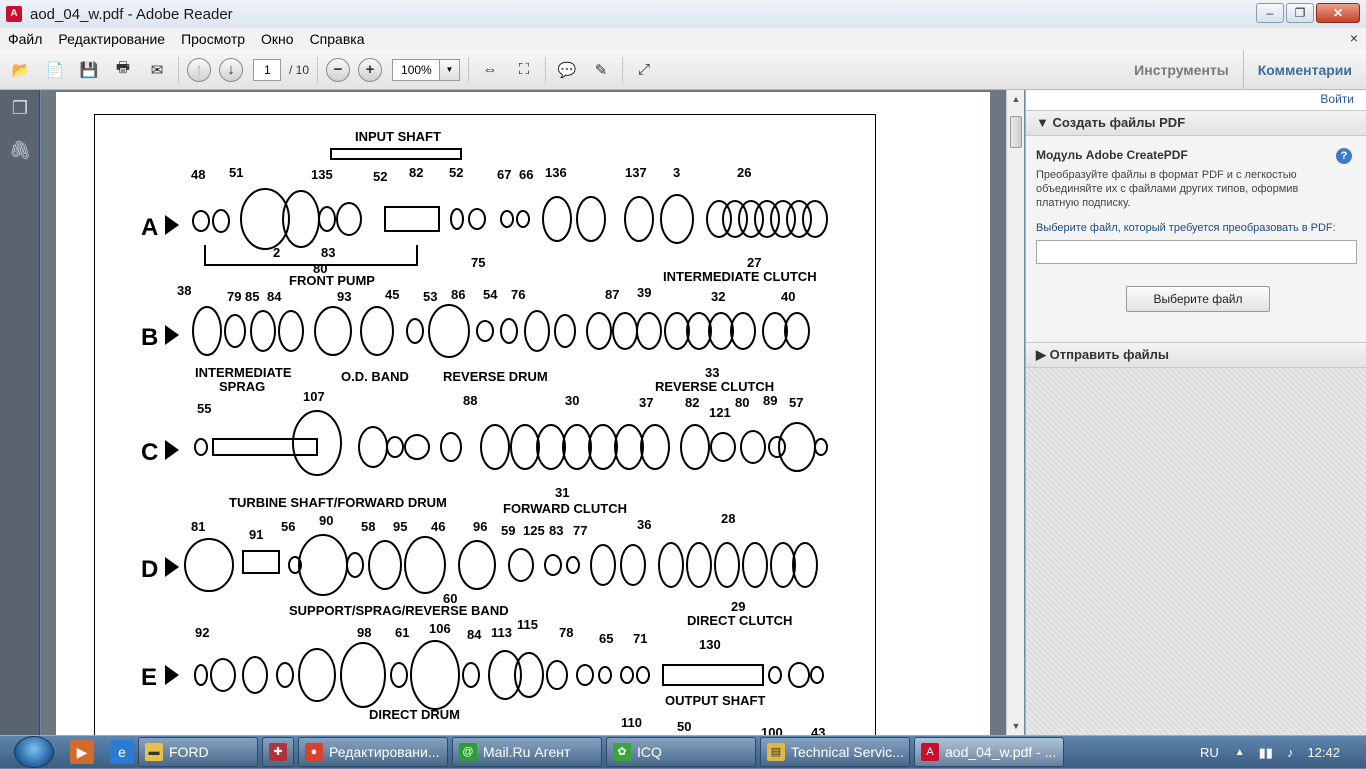  Describe the element at coordinates (122, 752) in the screenshot. I see `internet-explorer-icon: e` at that location.